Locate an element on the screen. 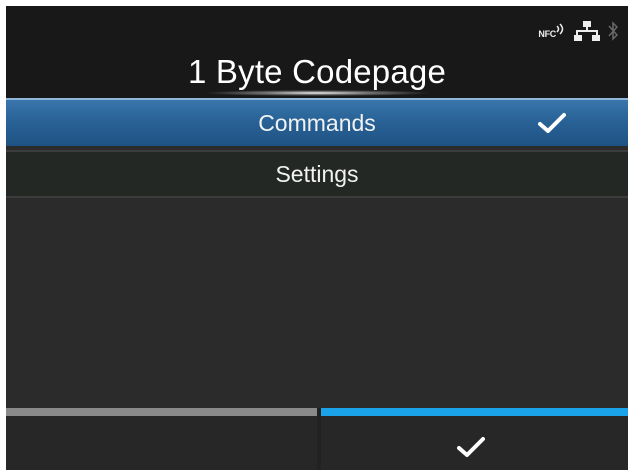 This screenshot has width=634, height=476. nfc-icon: NFC is located at coordinates (552, 31).